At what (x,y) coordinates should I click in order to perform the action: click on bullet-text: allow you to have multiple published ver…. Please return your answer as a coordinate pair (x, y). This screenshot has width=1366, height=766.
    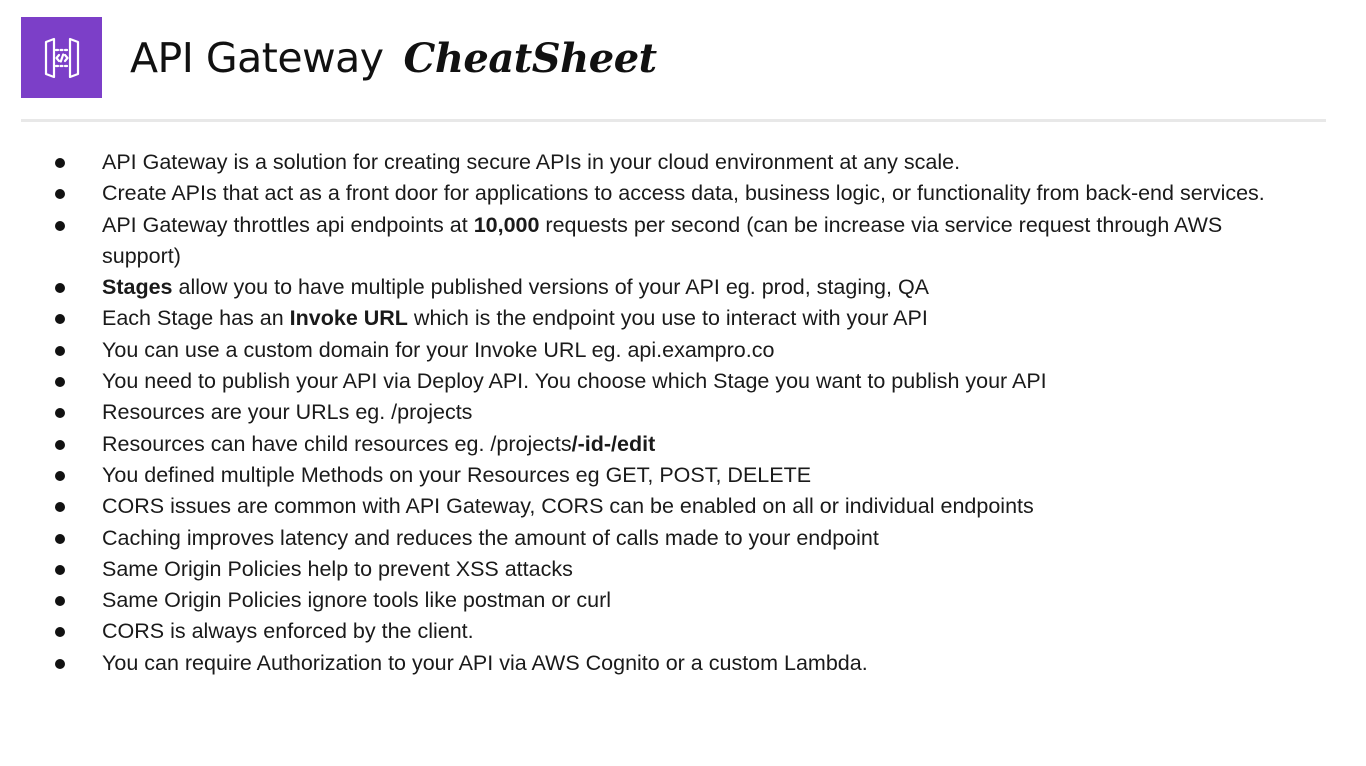
    Looking at the image, I should click on (551, 287).